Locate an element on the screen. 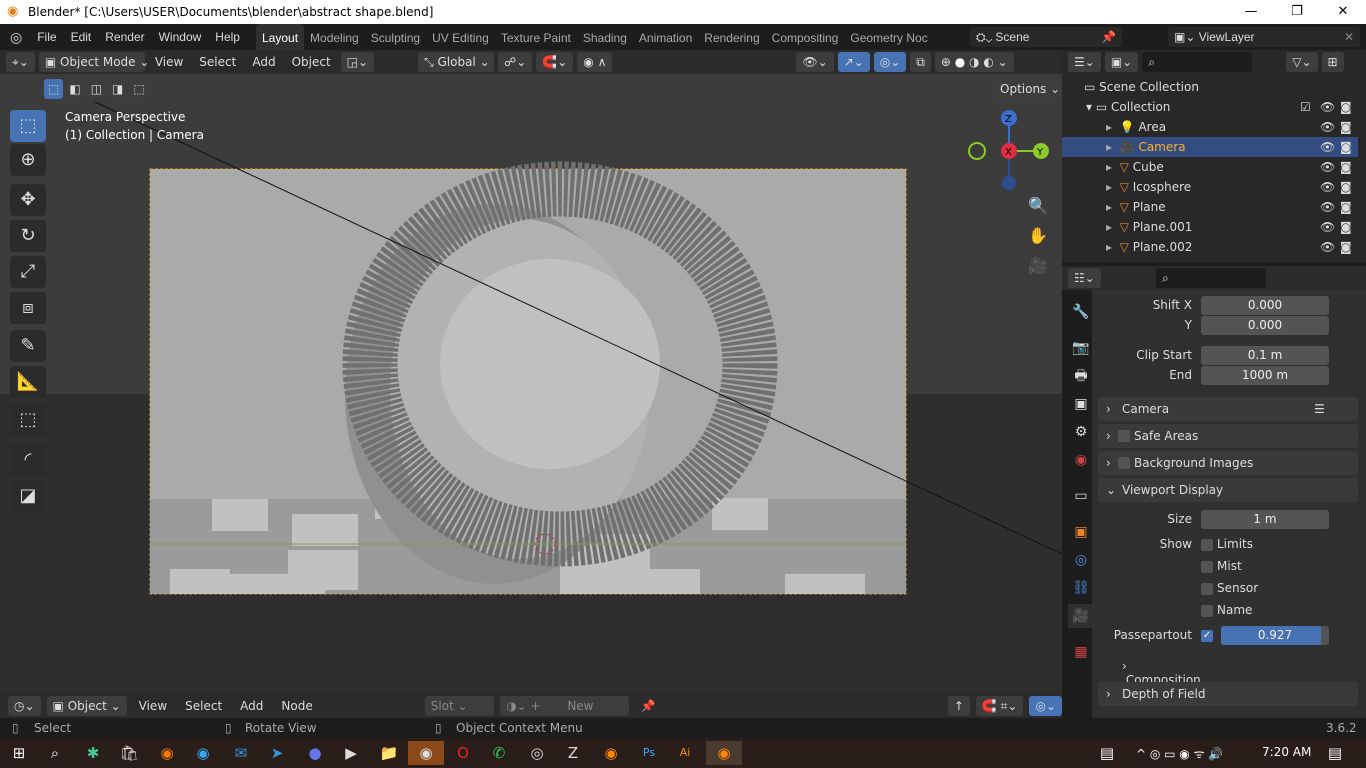  outliner-item: ▸ 💡 Area 👁 ◙ is located at coordinates (1210, 127).